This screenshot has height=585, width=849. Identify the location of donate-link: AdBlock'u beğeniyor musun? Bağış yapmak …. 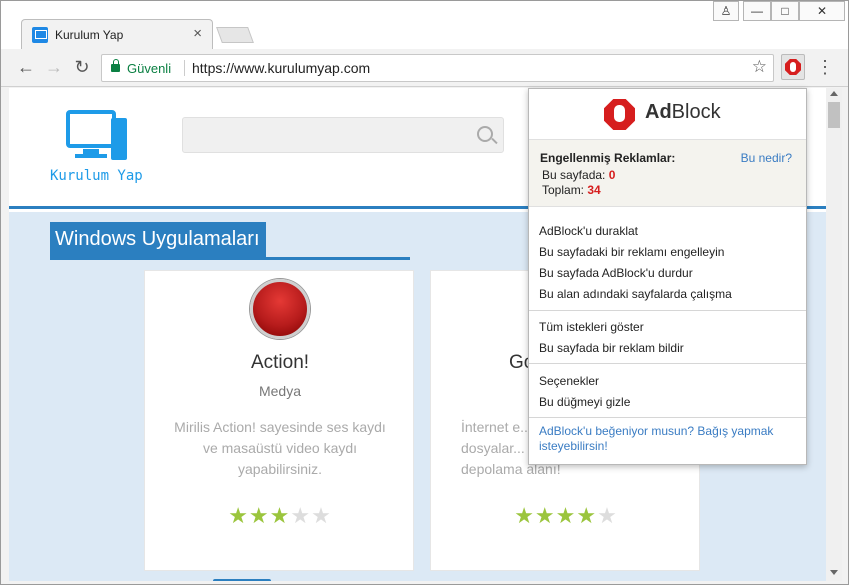
(669, 439).